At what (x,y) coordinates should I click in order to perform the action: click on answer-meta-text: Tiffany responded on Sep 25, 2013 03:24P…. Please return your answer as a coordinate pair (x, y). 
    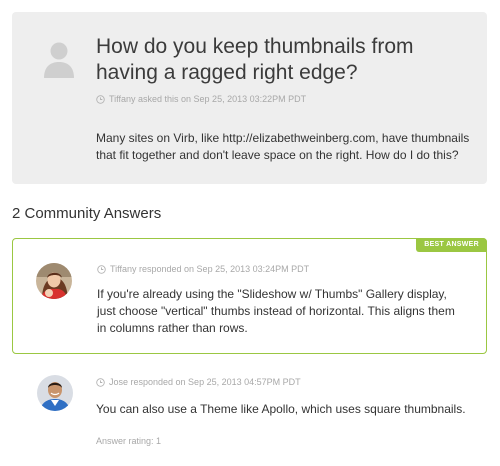
    Looking at the image, I should click on (210, 269).